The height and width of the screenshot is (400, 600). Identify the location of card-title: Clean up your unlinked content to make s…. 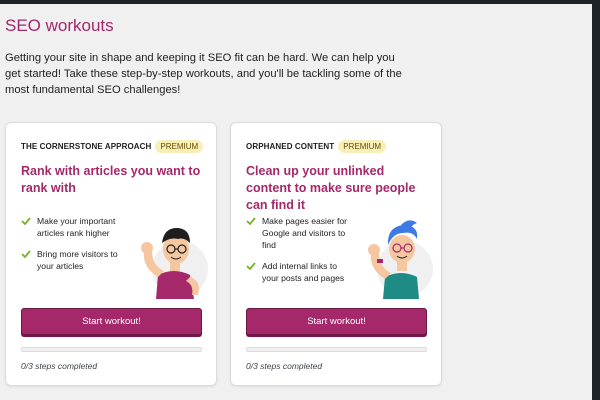
(331, 188).